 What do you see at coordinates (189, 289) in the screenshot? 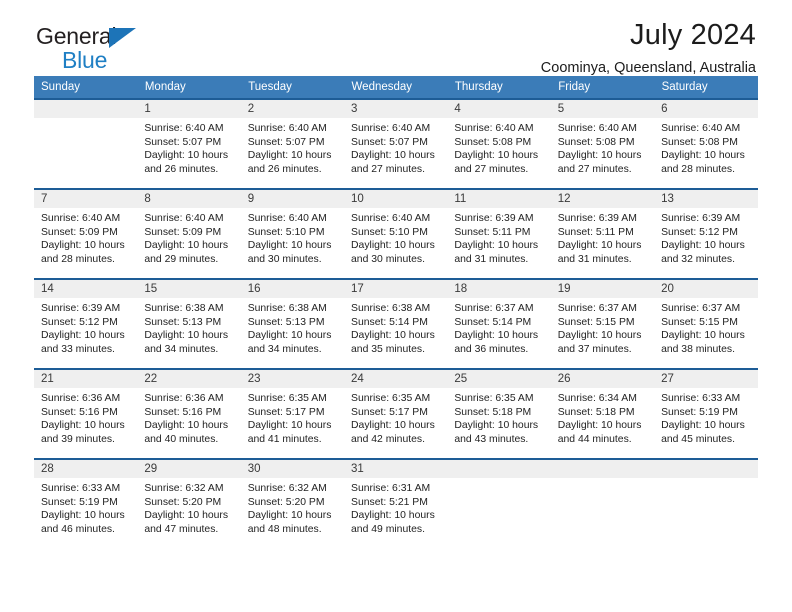
I see `day-number: 15` at bounding box center [189, 289].